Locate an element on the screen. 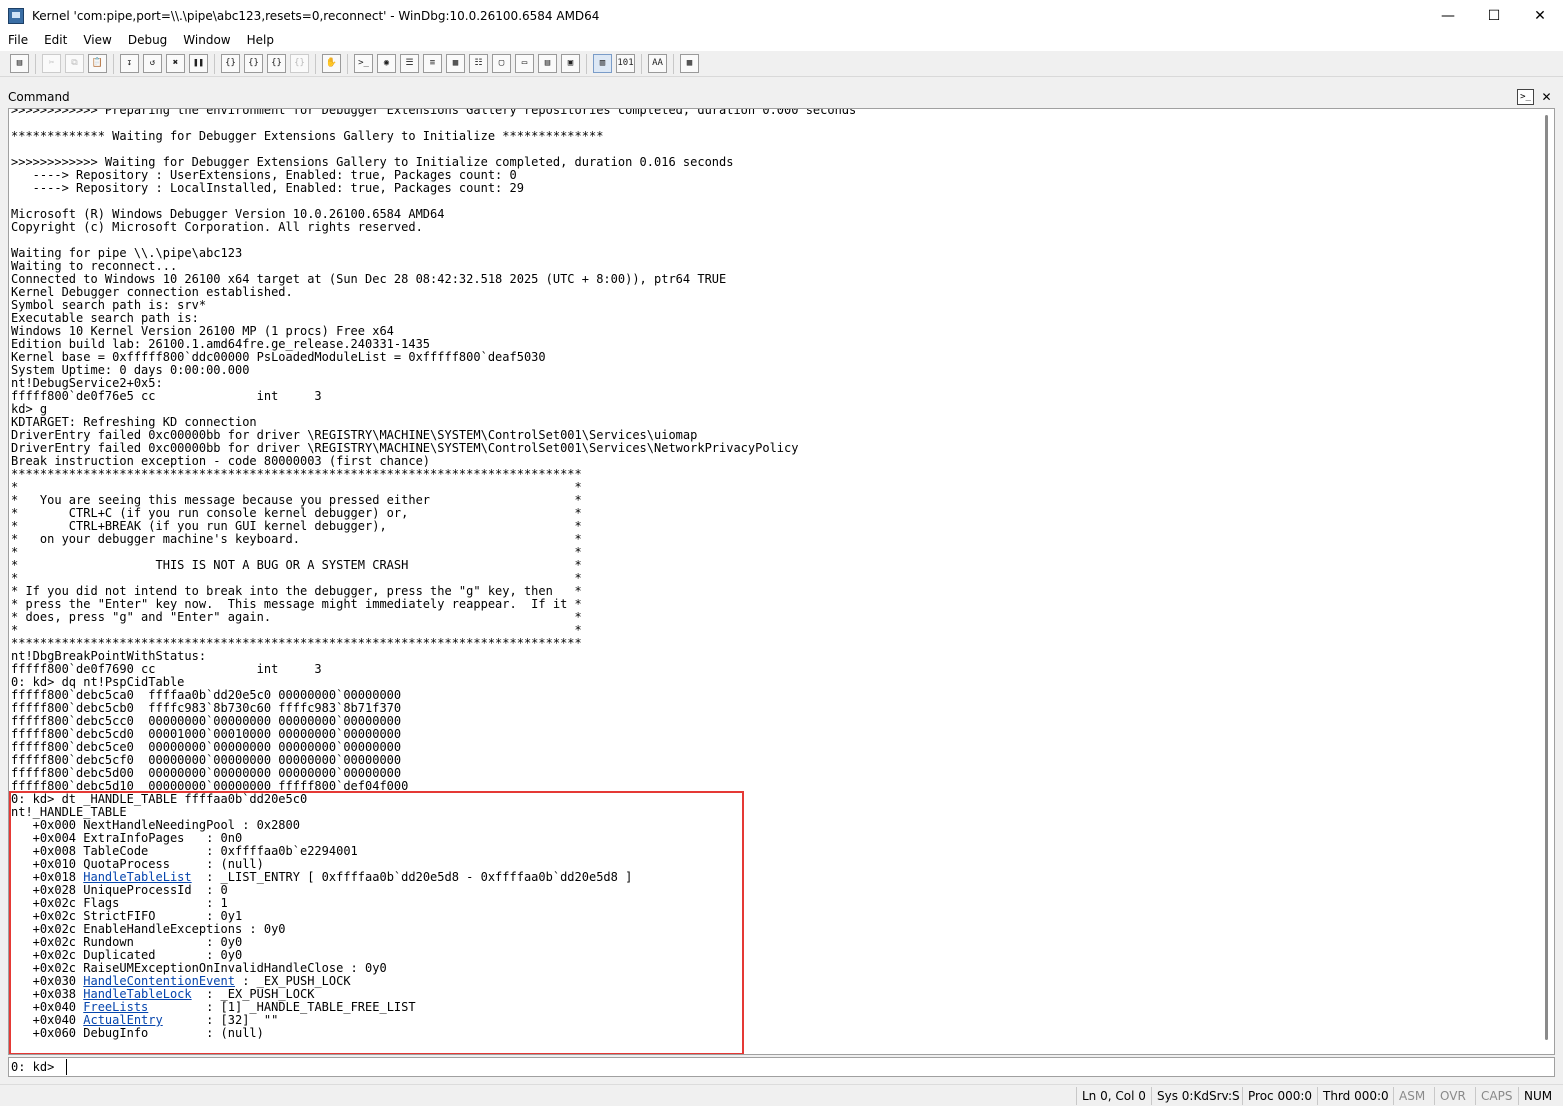 This screenshot has height=1106, width=1563. command-prompt: 0: kd> is located at coordinates (33, 1067).